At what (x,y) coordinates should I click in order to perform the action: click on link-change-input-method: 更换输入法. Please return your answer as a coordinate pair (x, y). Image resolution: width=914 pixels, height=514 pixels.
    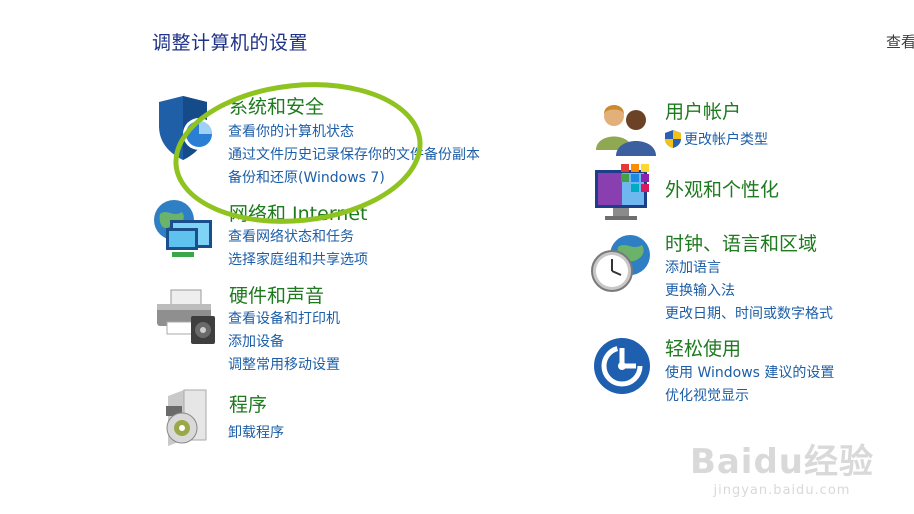
    Looking at the image, I should click on (700, 290).